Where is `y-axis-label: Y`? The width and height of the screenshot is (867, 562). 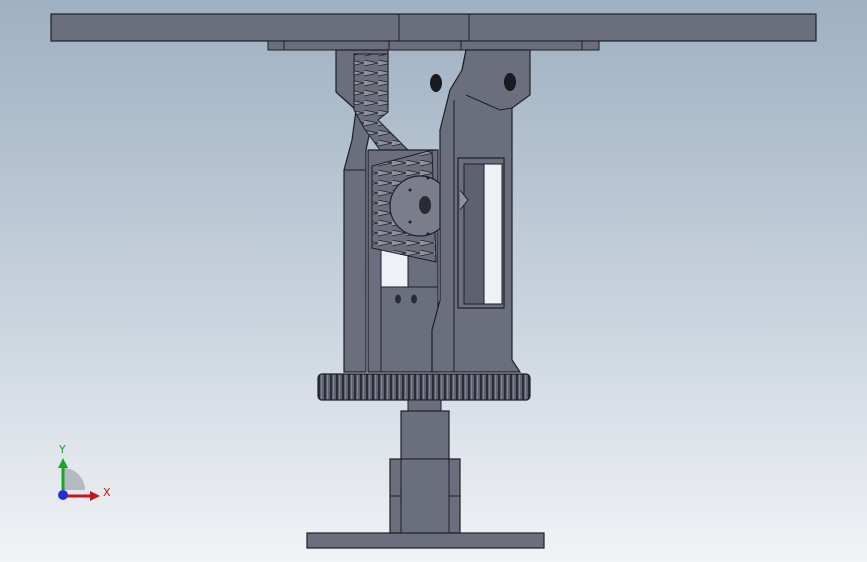
y-axis-label: Y is located at coordinates (62, 449).